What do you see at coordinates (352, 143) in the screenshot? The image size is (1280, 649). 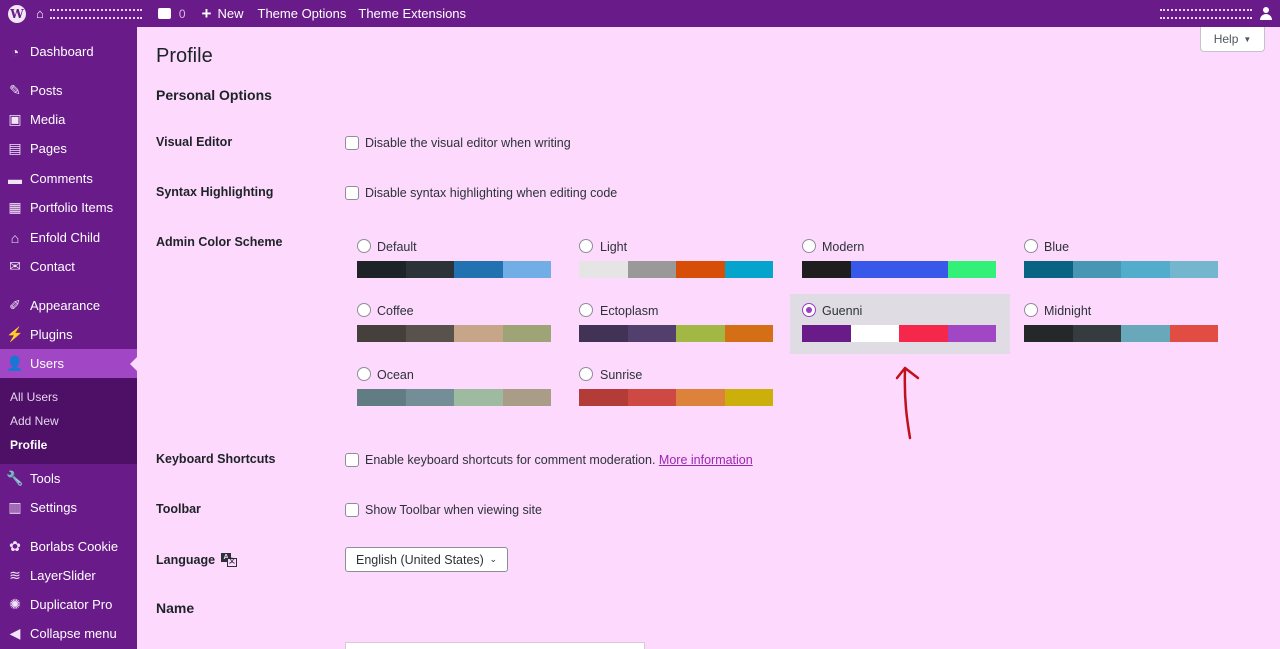 I see `visual-editor-checkbox` at bounding box center [352, 143].